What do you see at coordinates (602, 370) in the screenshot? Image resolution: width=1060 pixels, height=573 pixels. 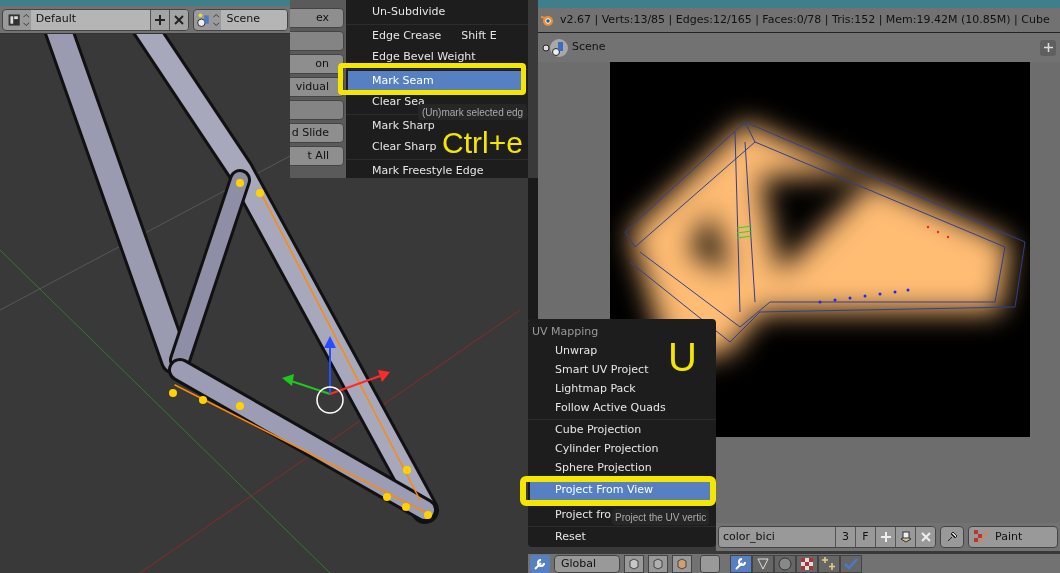 I see `menu-item: Smart UV Project` at bounding box center [602, 370].